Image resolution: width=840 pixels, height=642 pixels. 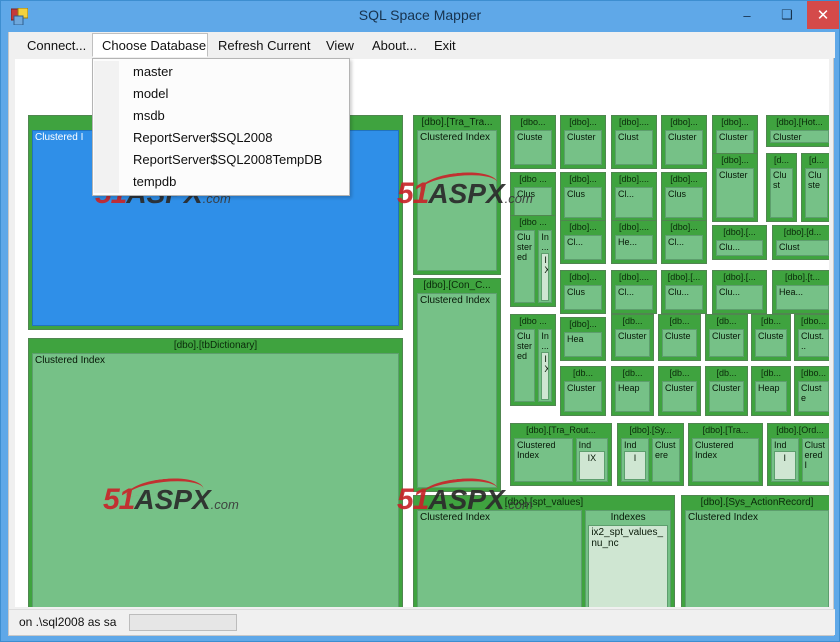 I want to click on close-button: ✕, so click(x=823, y=15).